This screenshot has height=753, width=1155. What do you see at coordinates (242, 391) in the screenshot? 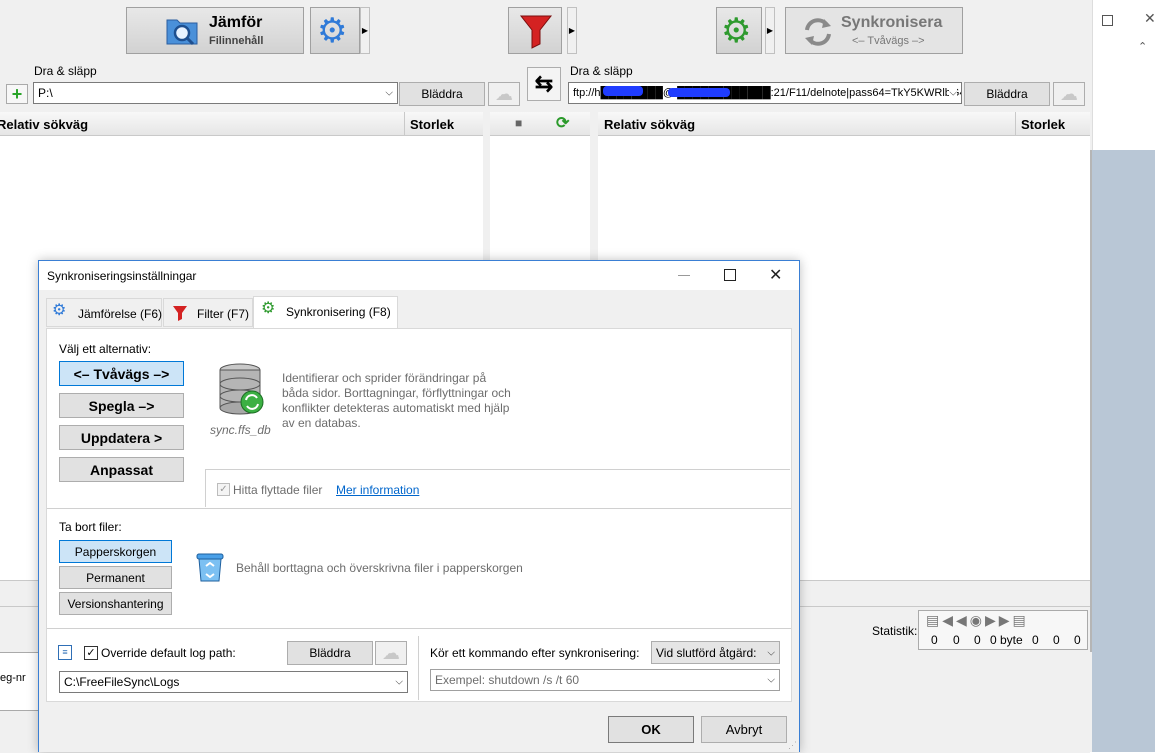
I see `database-icon` at bounding box center [242, 391].